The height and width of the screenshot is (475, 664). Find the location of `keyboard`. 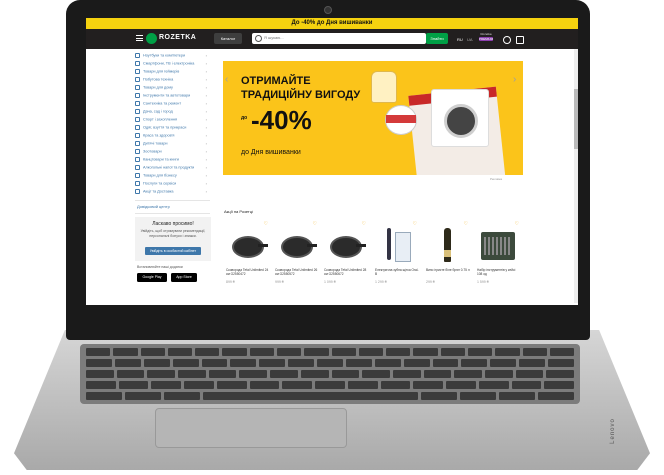

keyboard is located at coordinates (330, 374).